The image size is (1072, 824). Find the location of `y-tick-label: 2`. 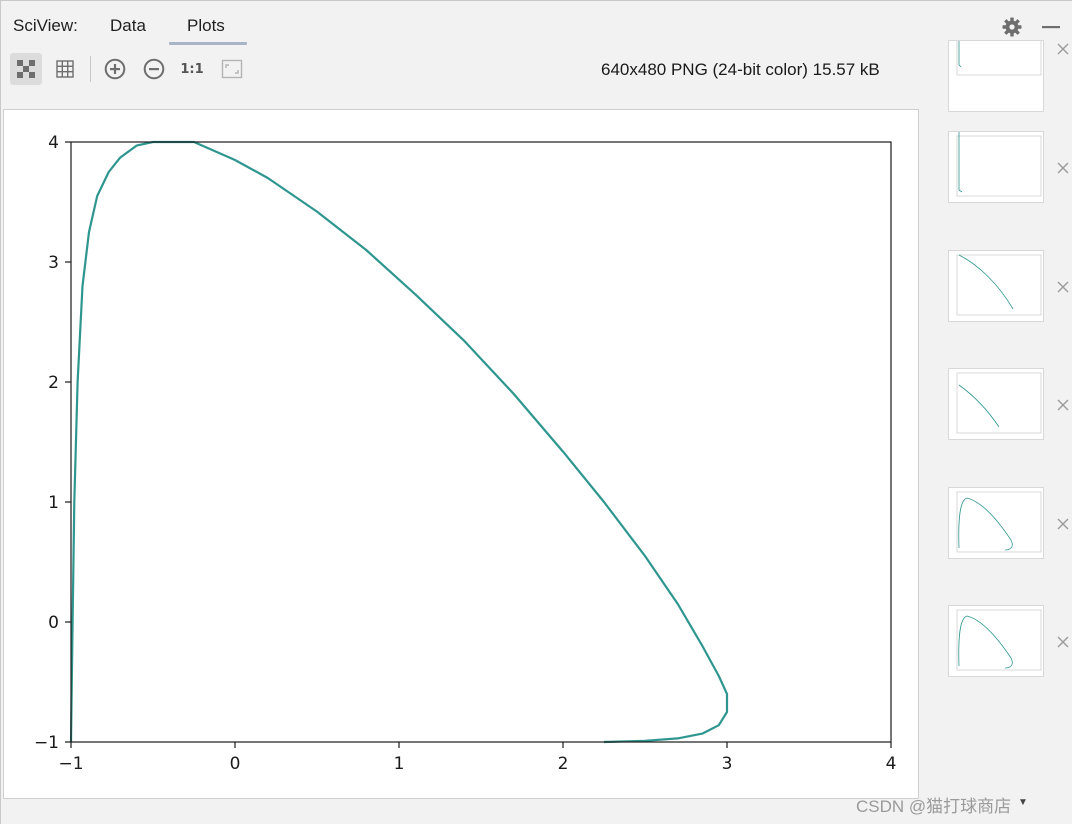

y-tick-label: 2 is located at coordinates (53, 383).